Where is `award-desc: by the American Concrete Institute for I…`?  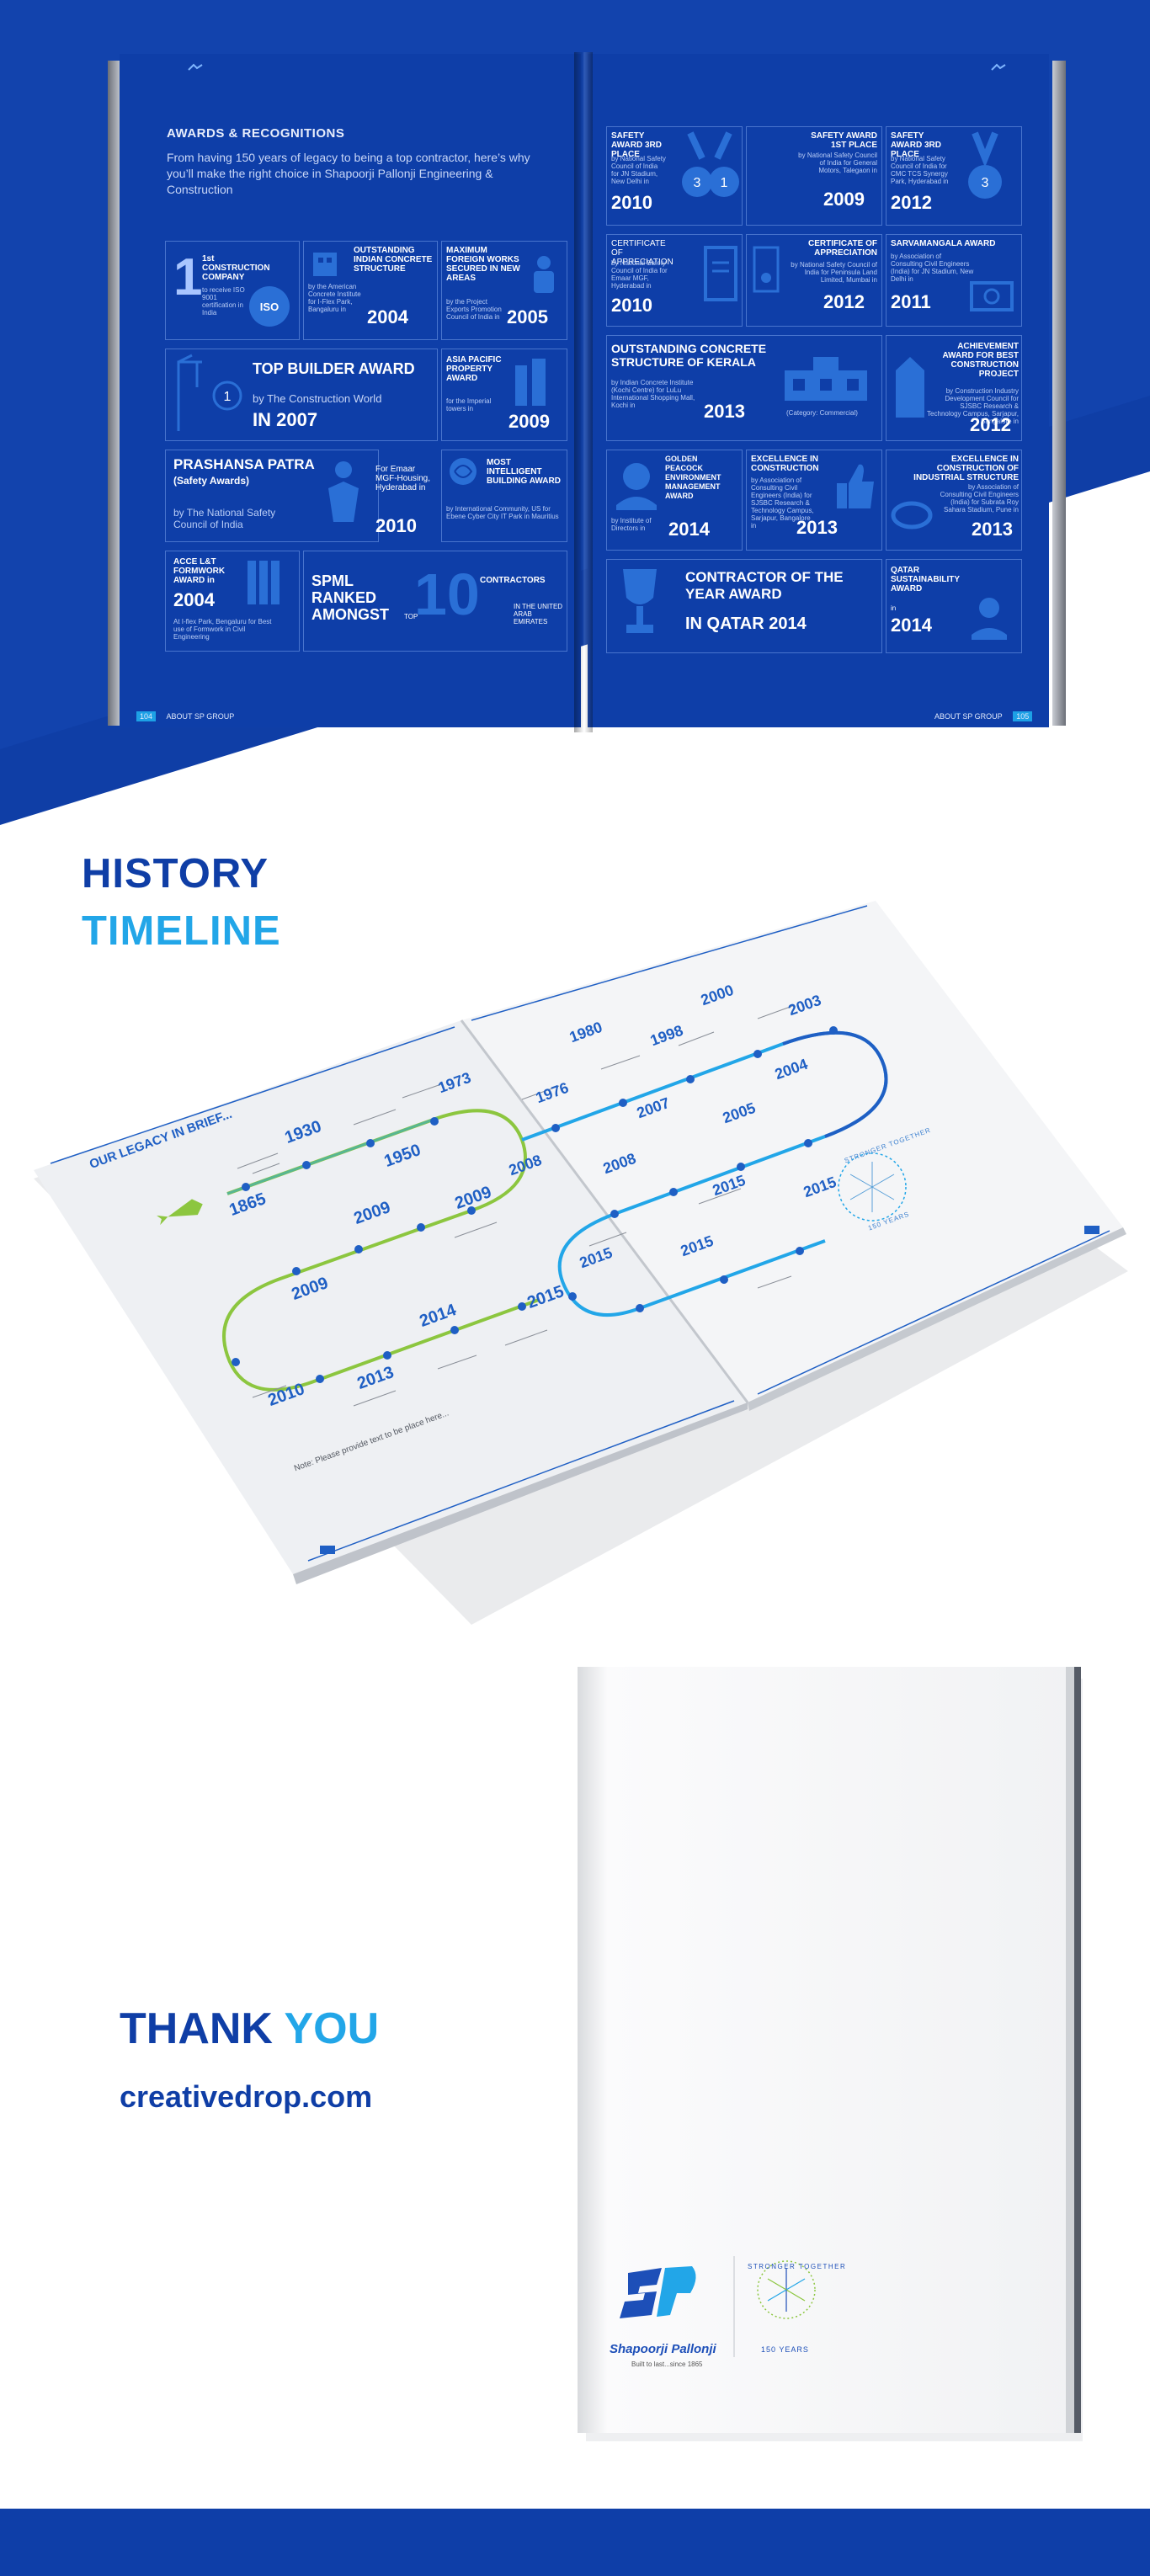
award-desc: by the American Concrete Institute for I… is located at coordinates (334, 298).